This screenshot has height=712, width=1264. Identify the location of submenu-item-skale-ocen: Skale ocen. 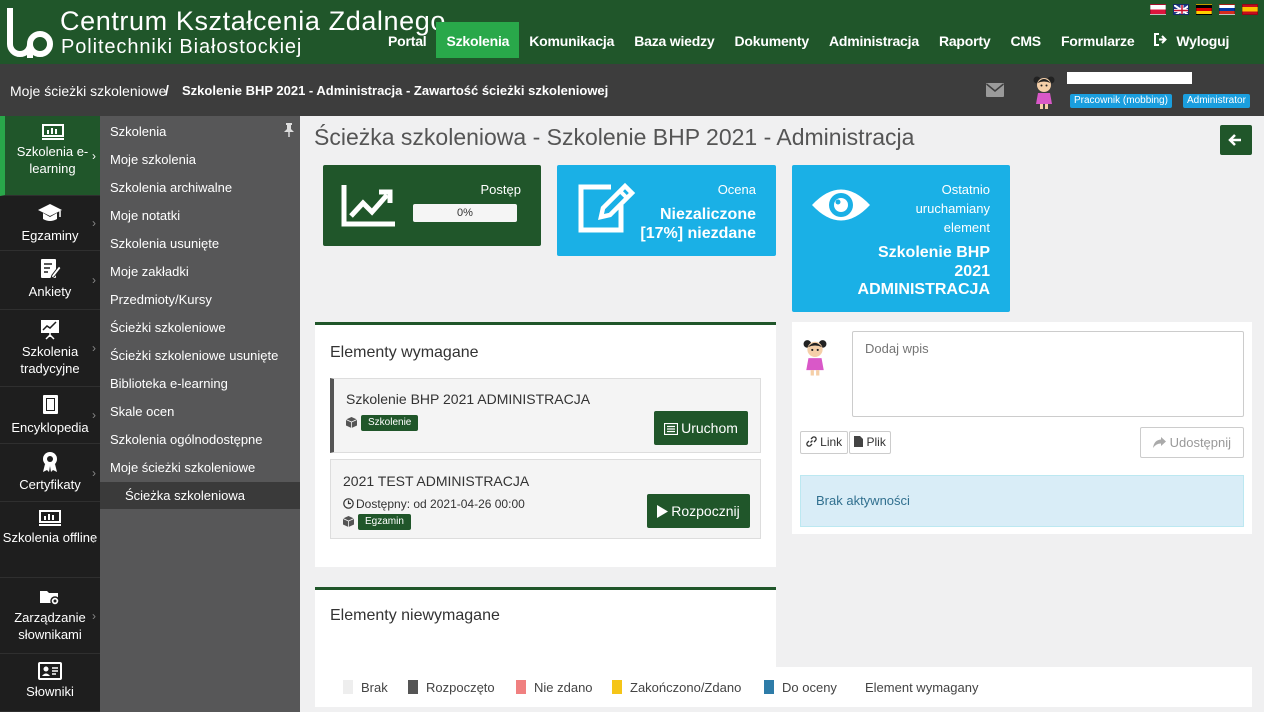
(142, 411).